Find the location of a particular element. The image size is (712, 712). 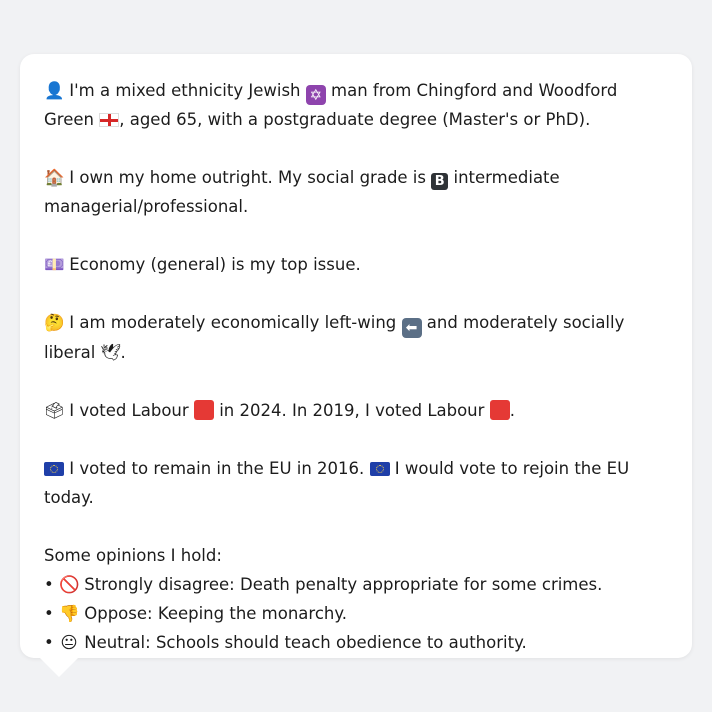

prohibited-icon: 🚫 is located at coordinates (69, 584).